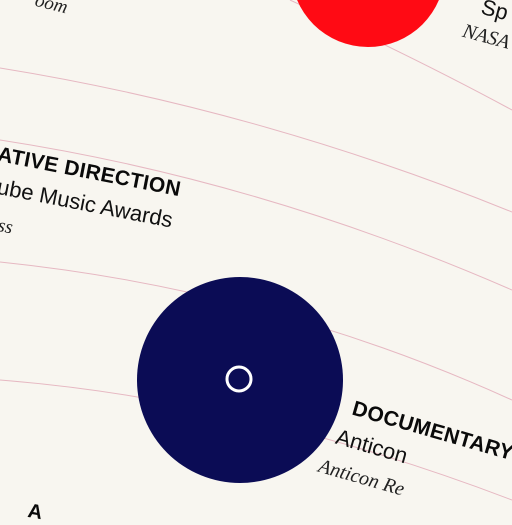  What do you see at coordinates (368, 23) in the screenshot?
I see `red-dot` at bounding box center [368, 23].